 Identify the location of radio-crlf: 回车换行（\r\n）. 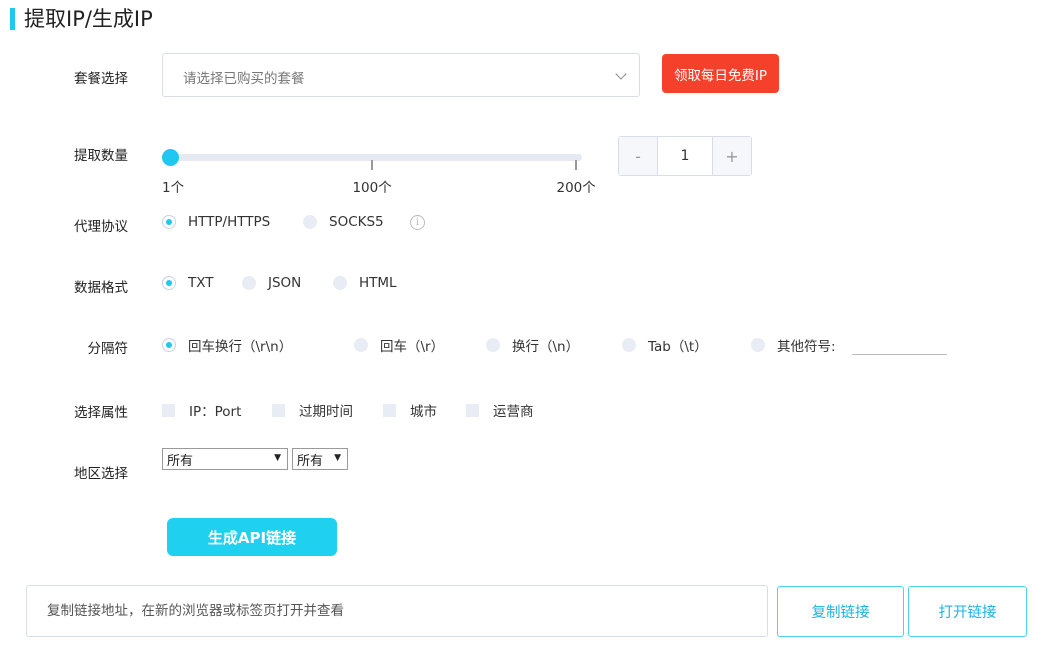
(227, 345).